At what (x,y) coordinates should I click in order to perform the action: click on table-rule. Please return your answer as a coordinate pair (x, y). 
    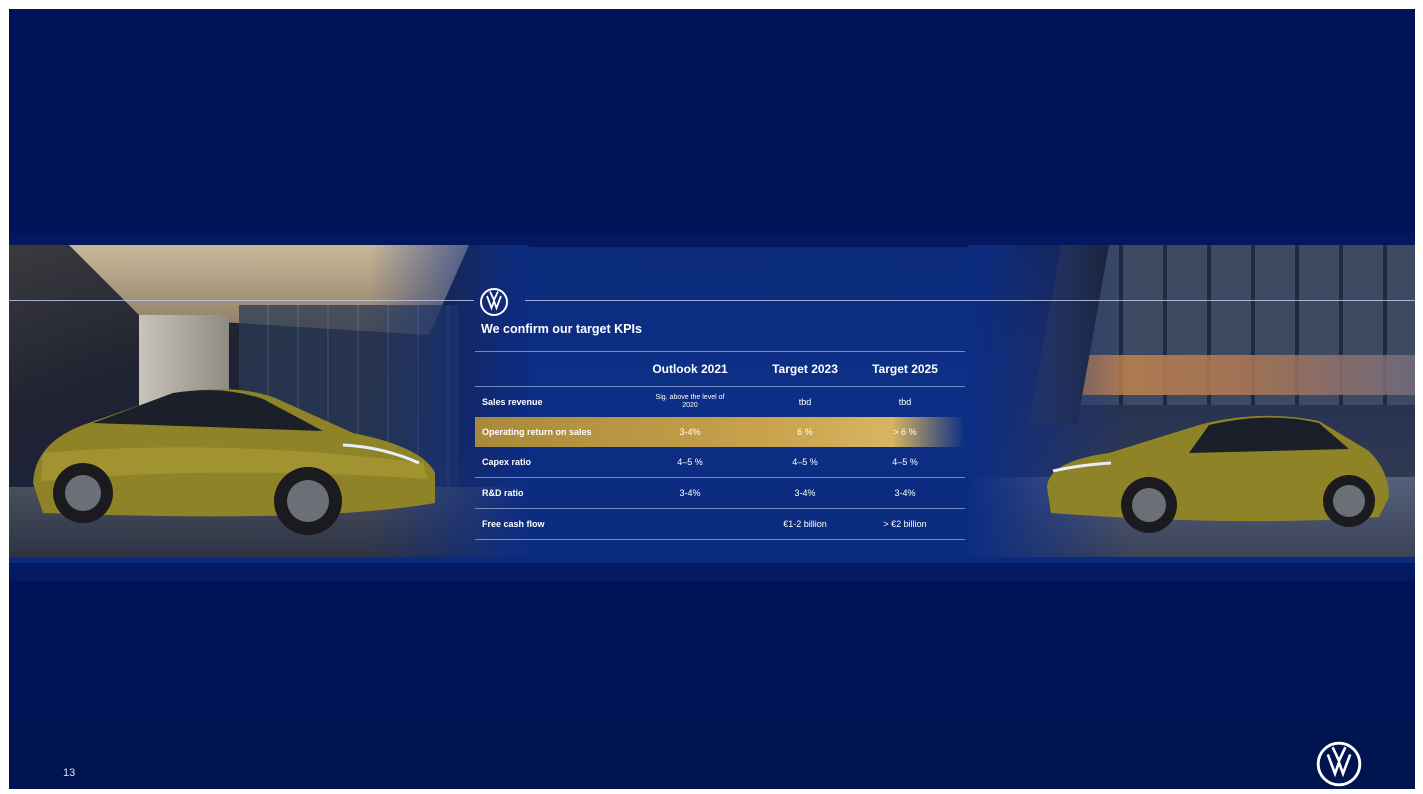
    Looking at the image, I should click on (720, 539).